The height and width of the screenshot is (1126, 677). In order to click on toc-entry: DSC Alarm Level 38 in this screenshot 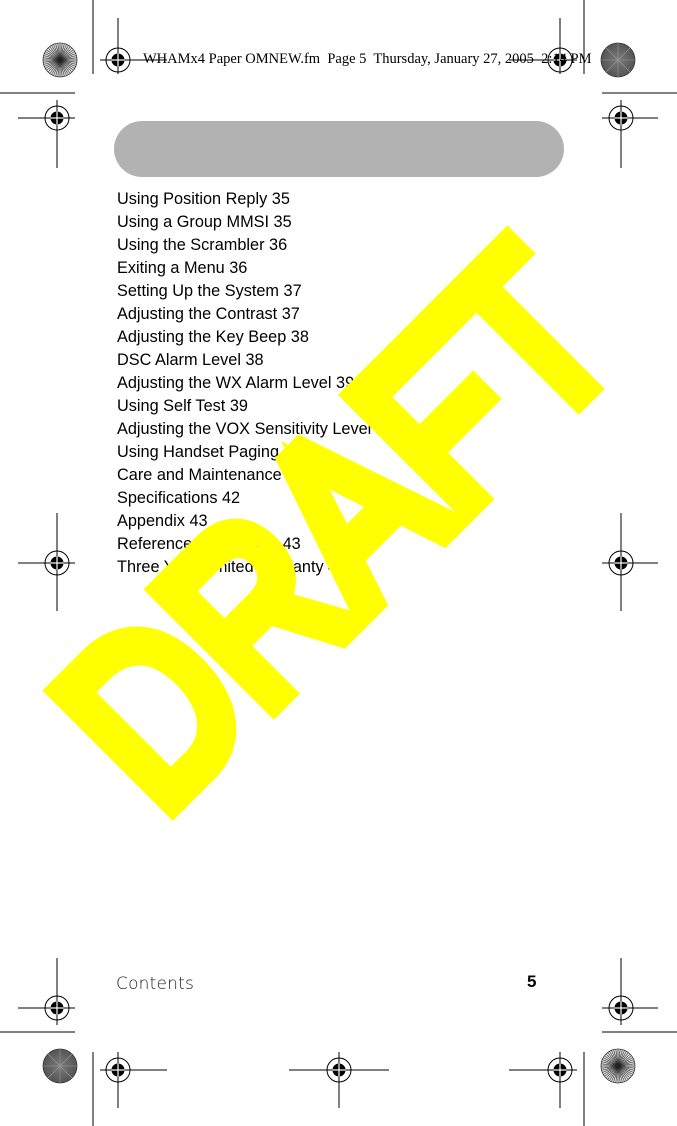, I will do `click(255, 360)`.